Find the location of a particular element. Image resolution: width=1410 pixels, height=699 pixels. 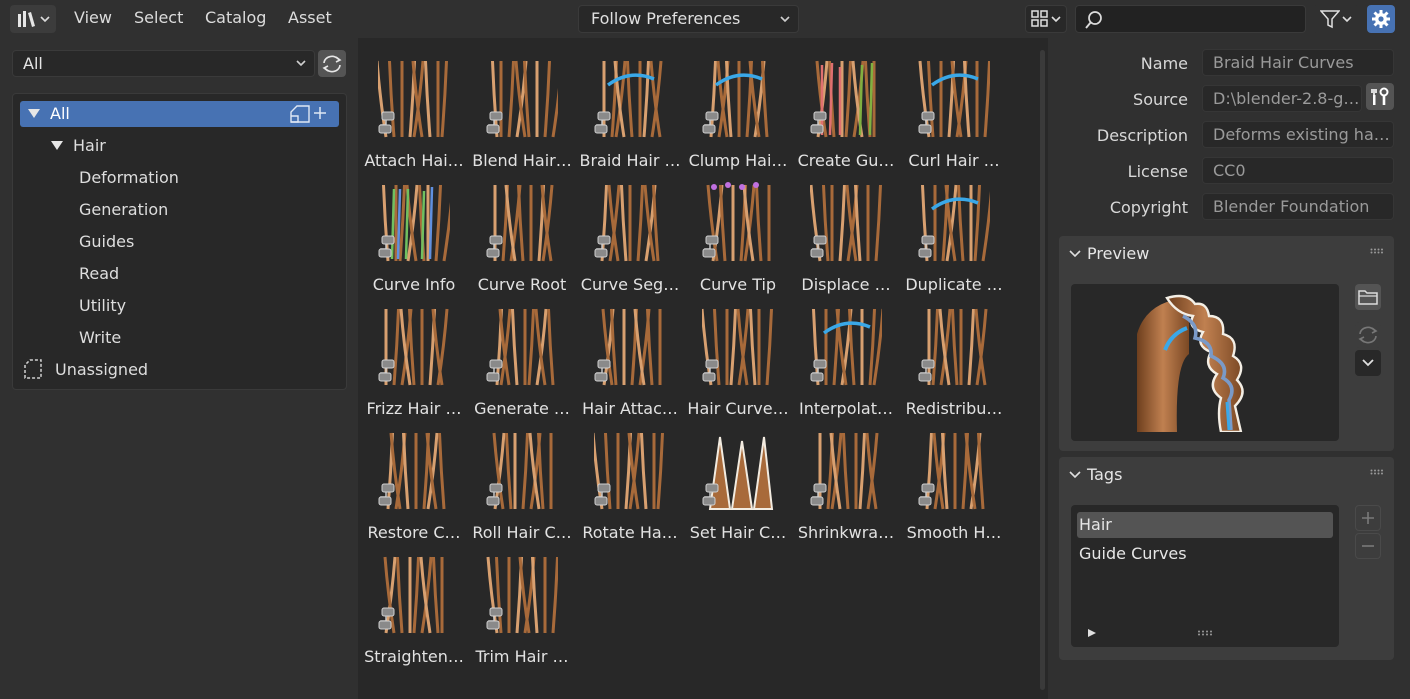

menu-view: View is located at coordinates (93, 17).